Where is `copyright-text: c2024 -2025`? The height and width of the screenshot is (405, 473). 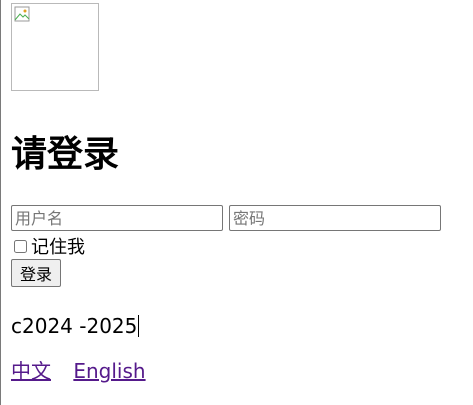 copyright-text: c2024 -2025 is located at coordinates (74, 326).